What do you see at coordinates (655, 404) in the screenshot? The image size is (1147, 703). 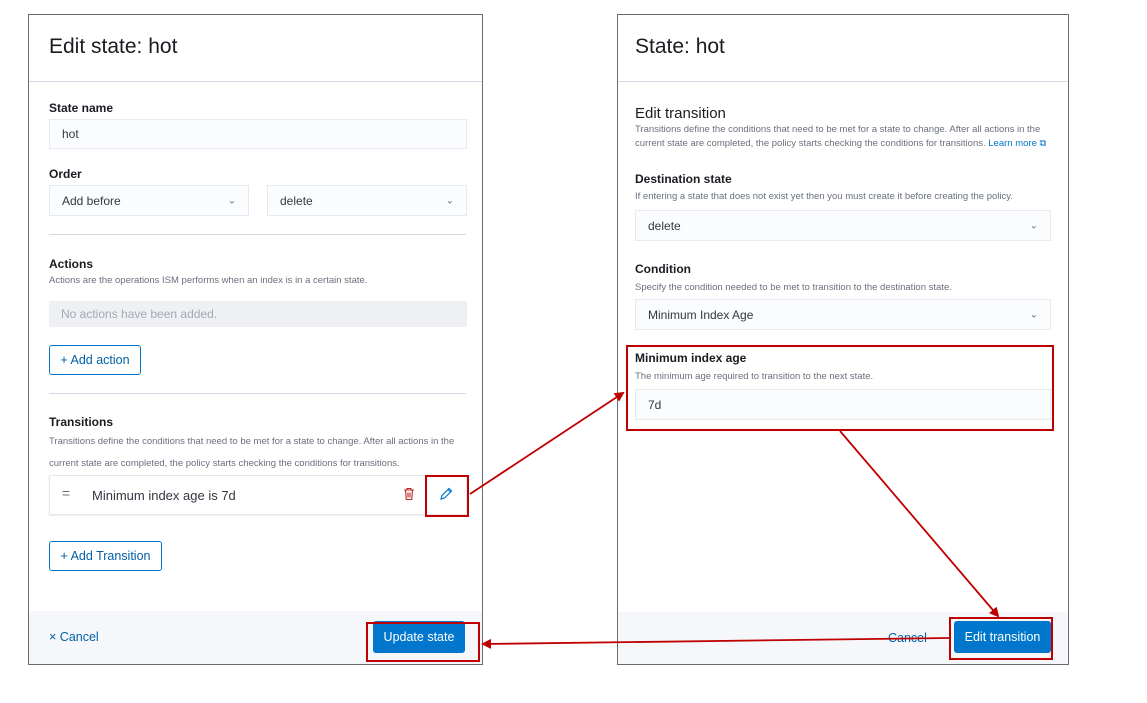 I see `min-age-value: 7d` at bounding box center [655, 404].